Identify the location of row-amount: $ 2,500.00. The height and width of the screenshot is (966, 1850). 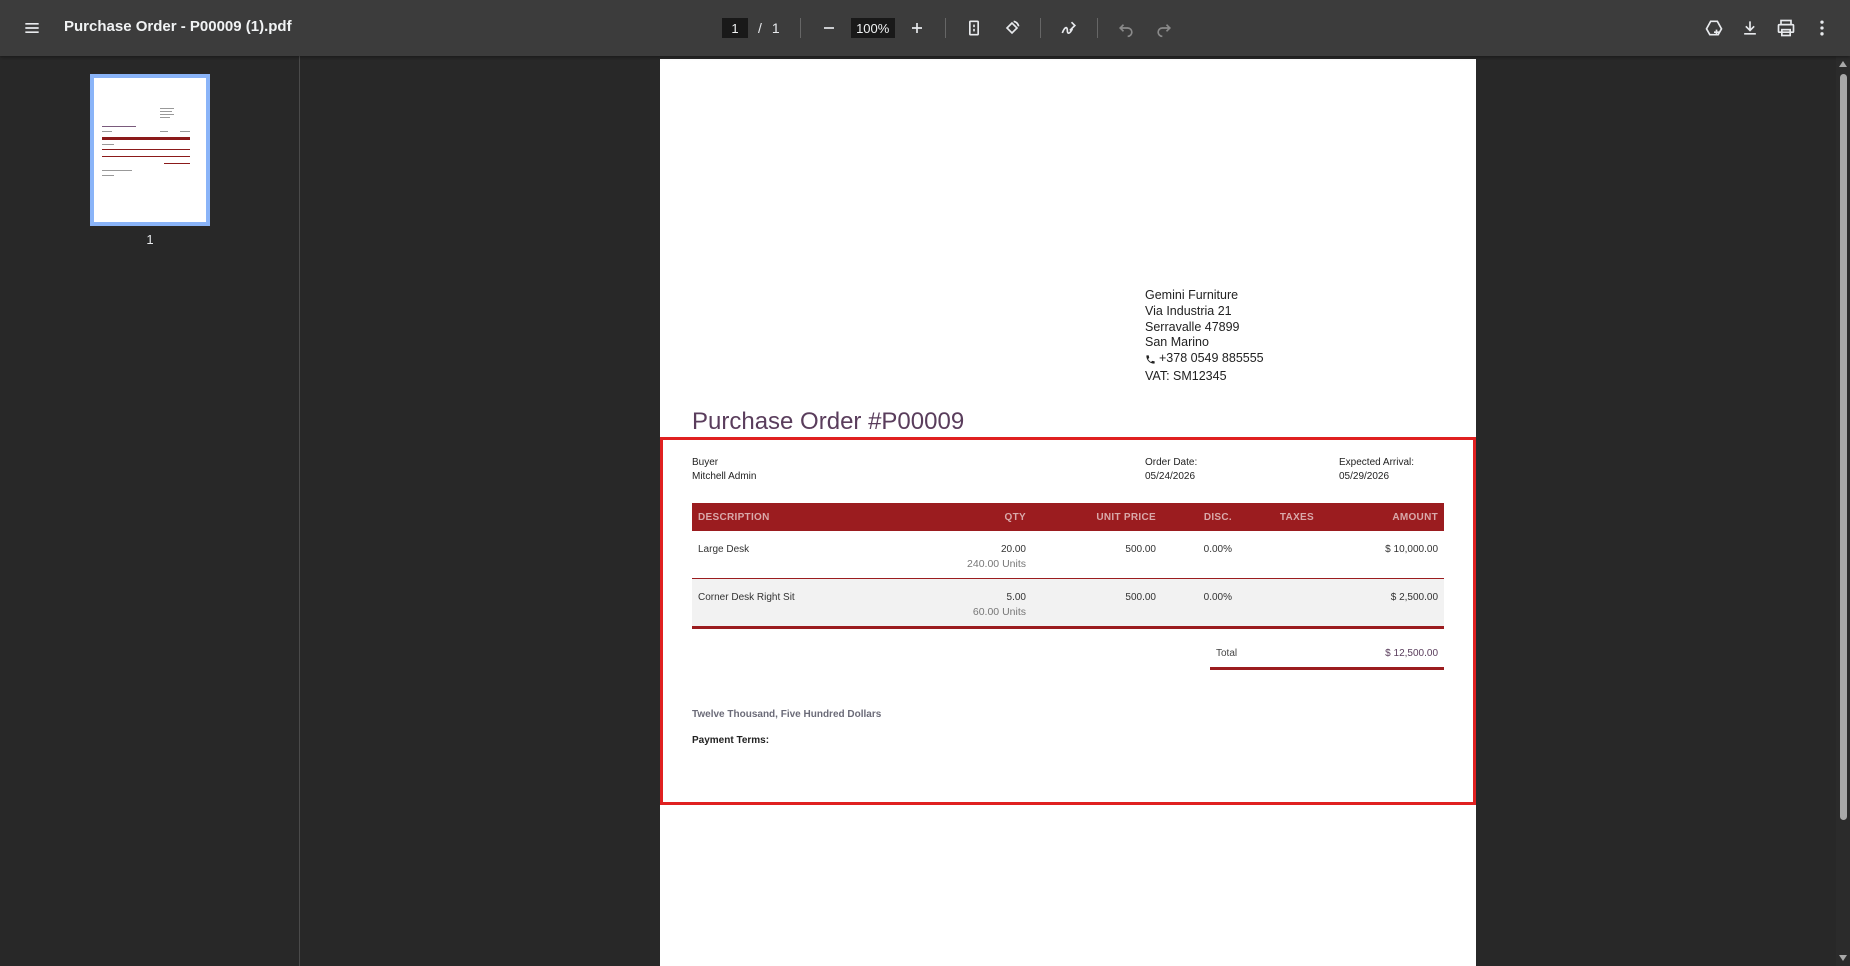
(1382, 603).